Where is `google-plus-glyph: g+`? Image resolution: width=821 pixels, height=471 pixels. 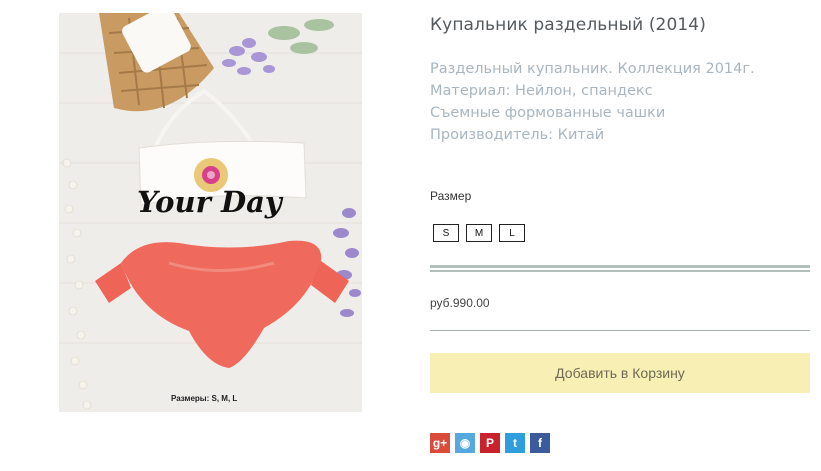 google-plus-glyph: g+ is located at coordinates (440, 443).